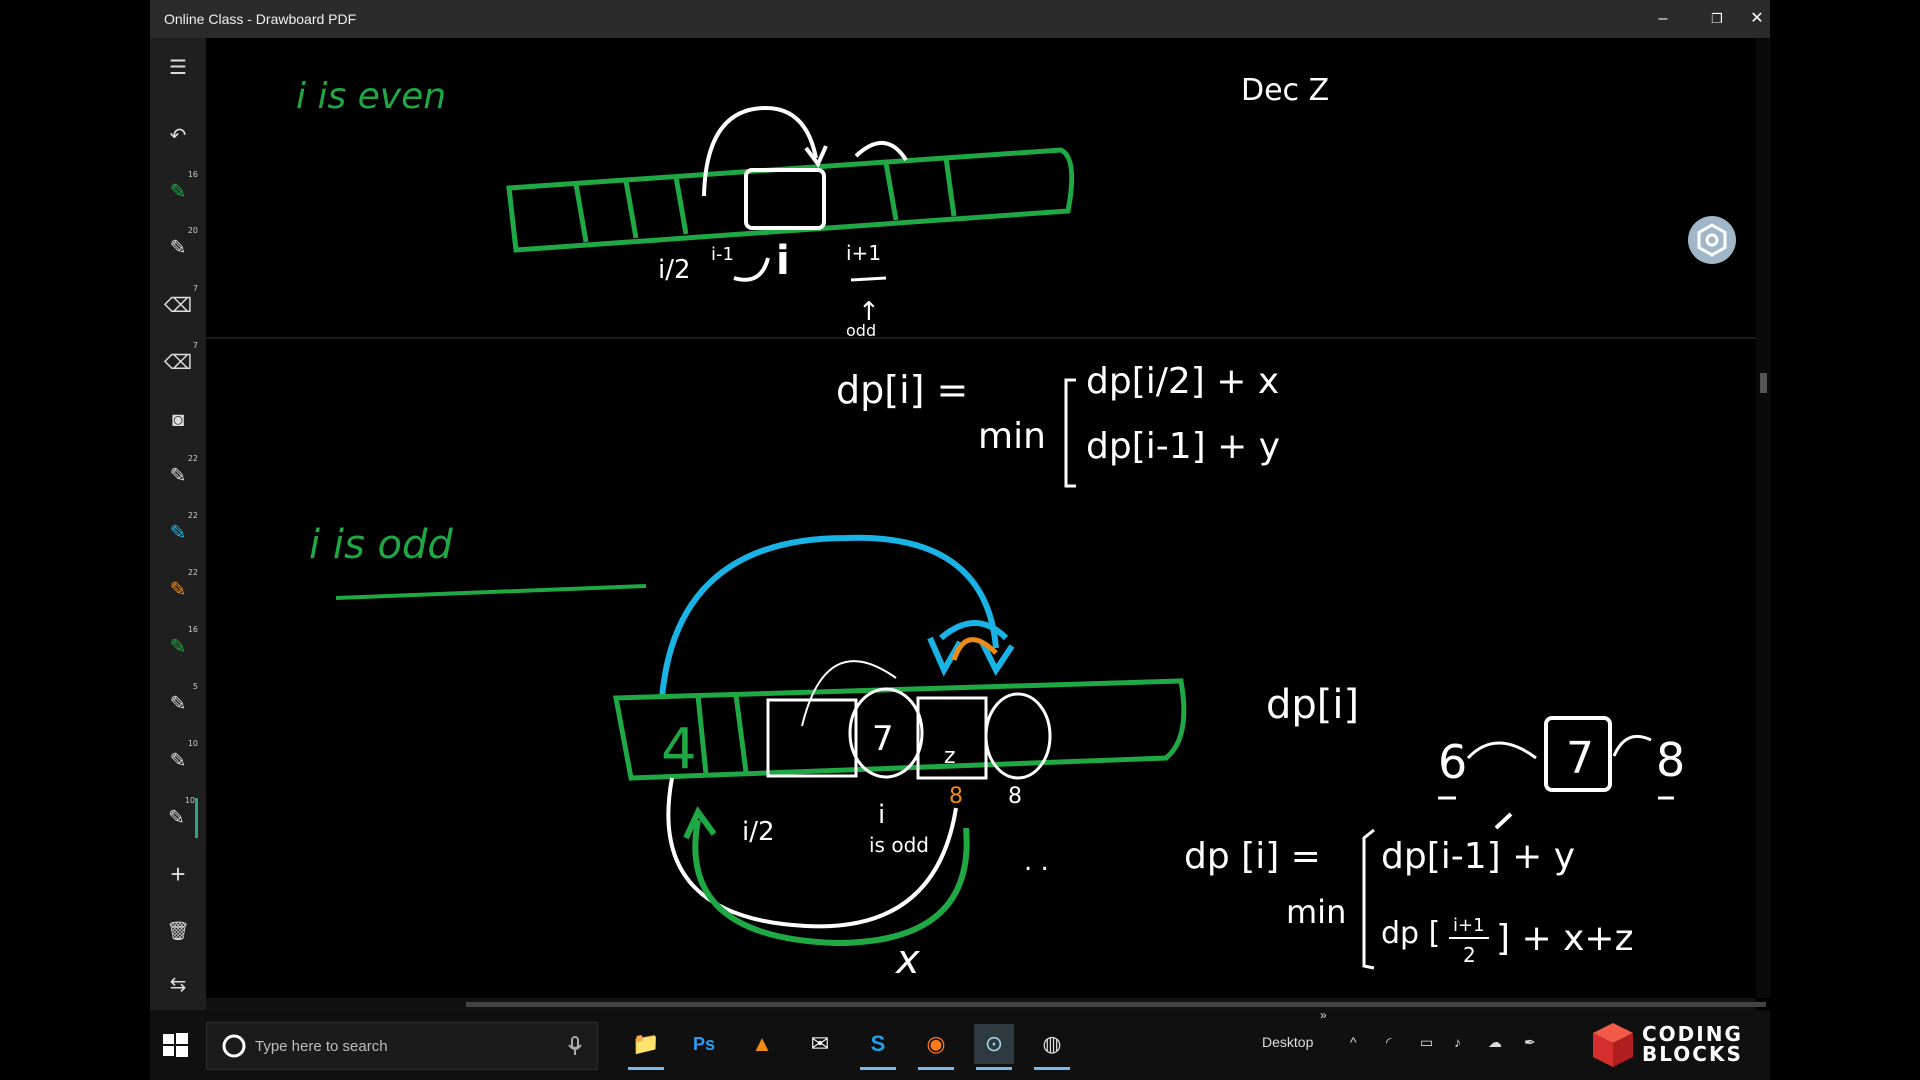  I want to click on close-button: ✕, so click(1757, 19).